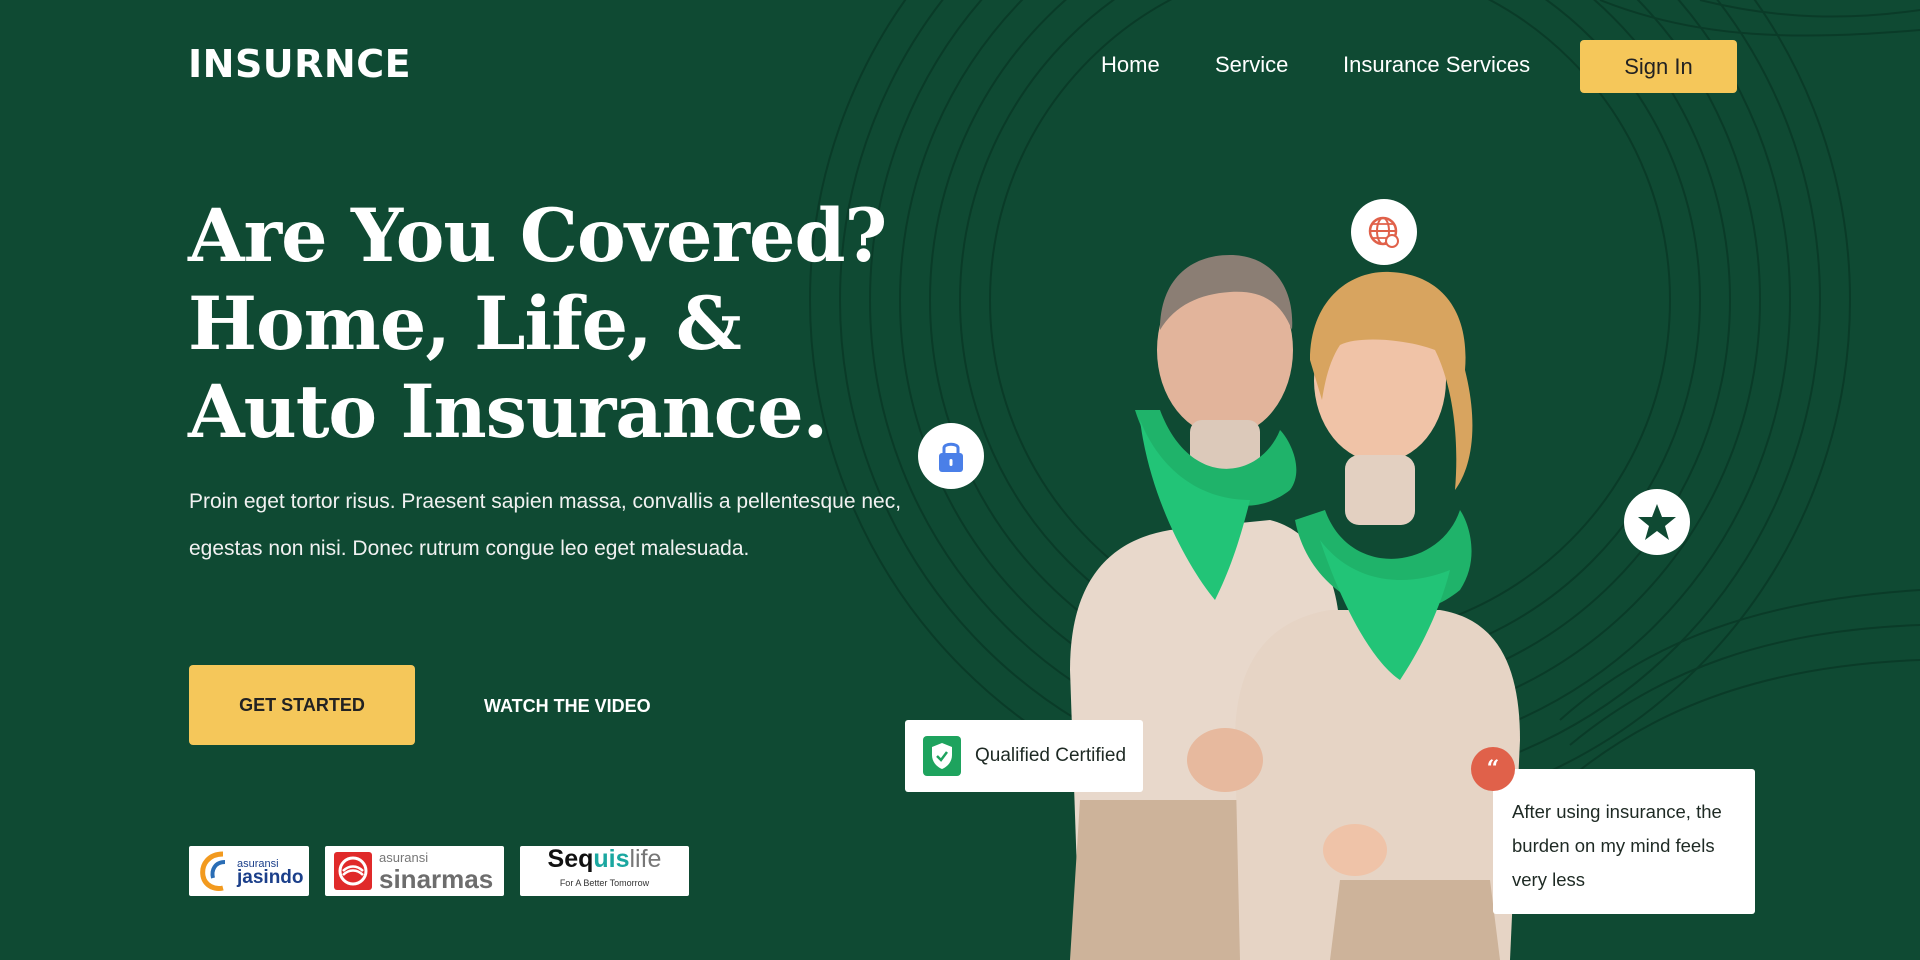 The width and height of the screenshot is (1920, 960). Describe the element at coordinates (645, 859) in the screenshot. I see `sequis-name-part-c: life` at that location.